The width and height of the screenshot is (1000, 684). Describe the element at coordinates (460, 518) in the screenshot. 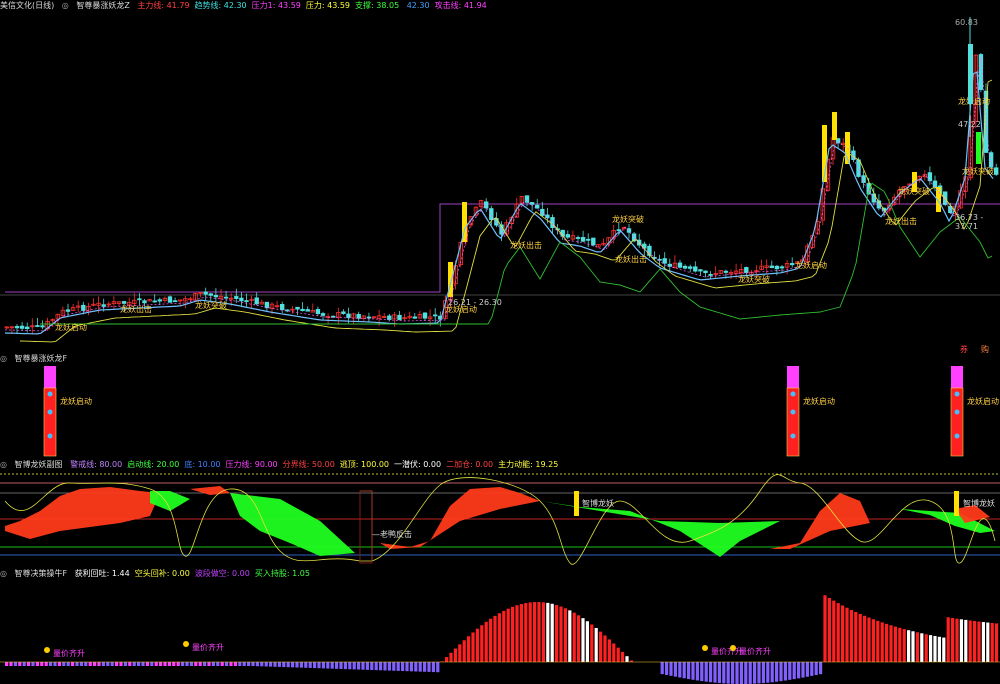

I see `osc-area` at that location.